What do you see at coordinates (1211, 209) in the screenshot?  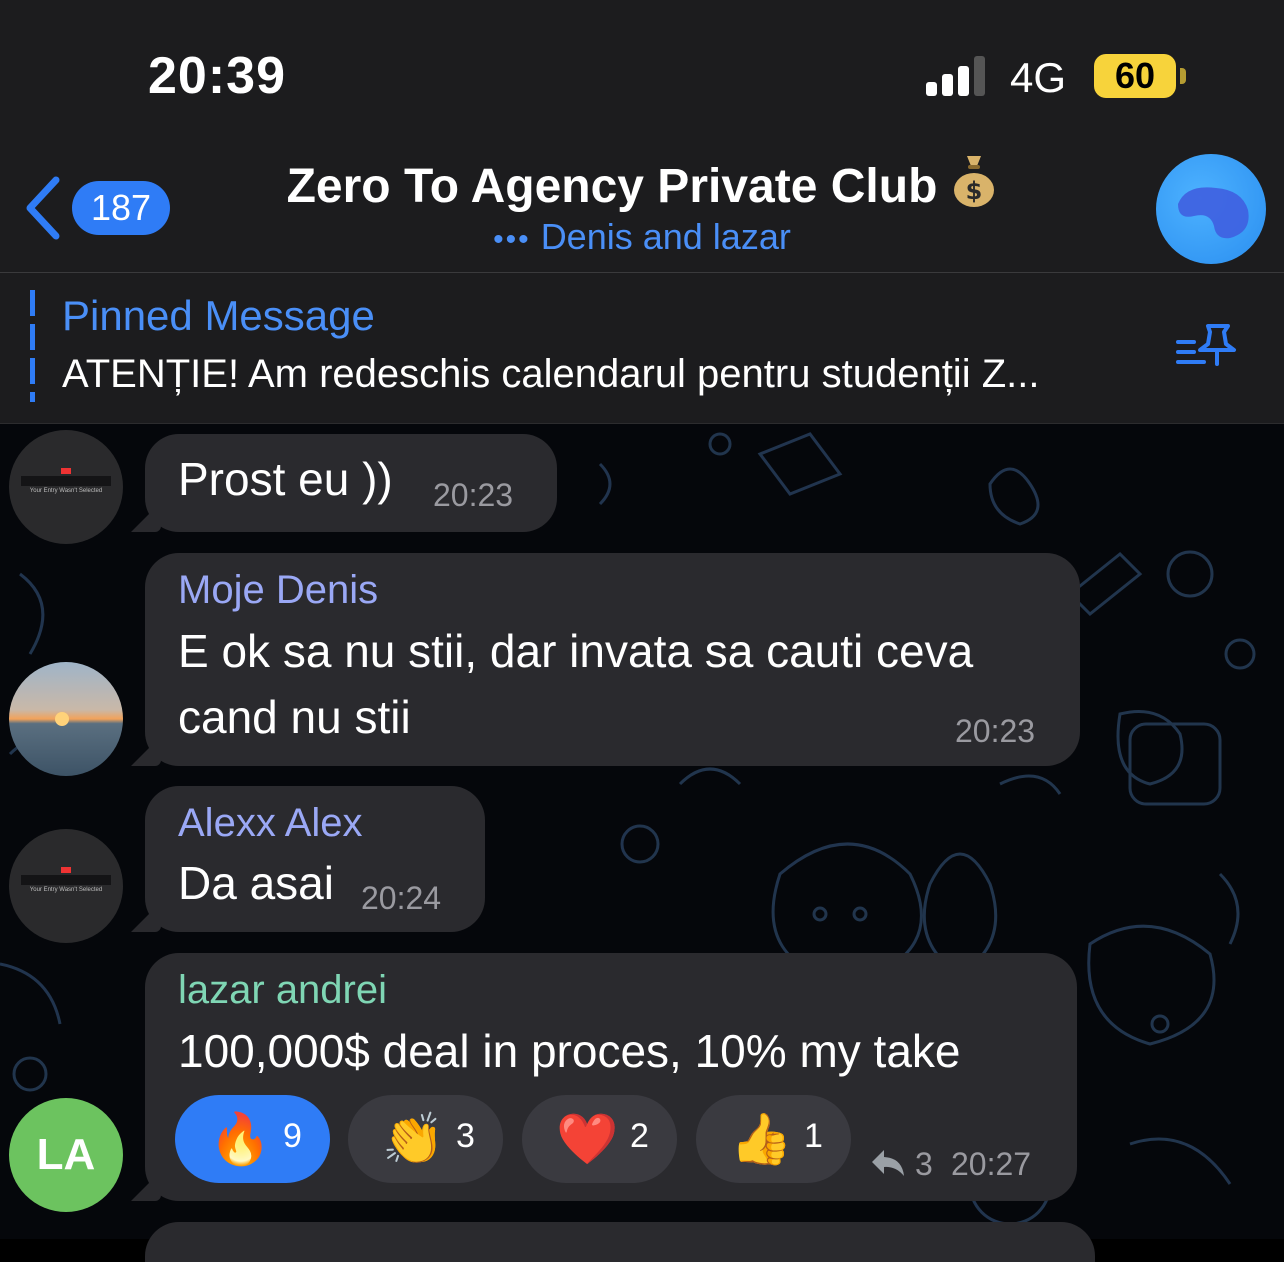 I see `group-avatar` at bounding box center [1211, 209].